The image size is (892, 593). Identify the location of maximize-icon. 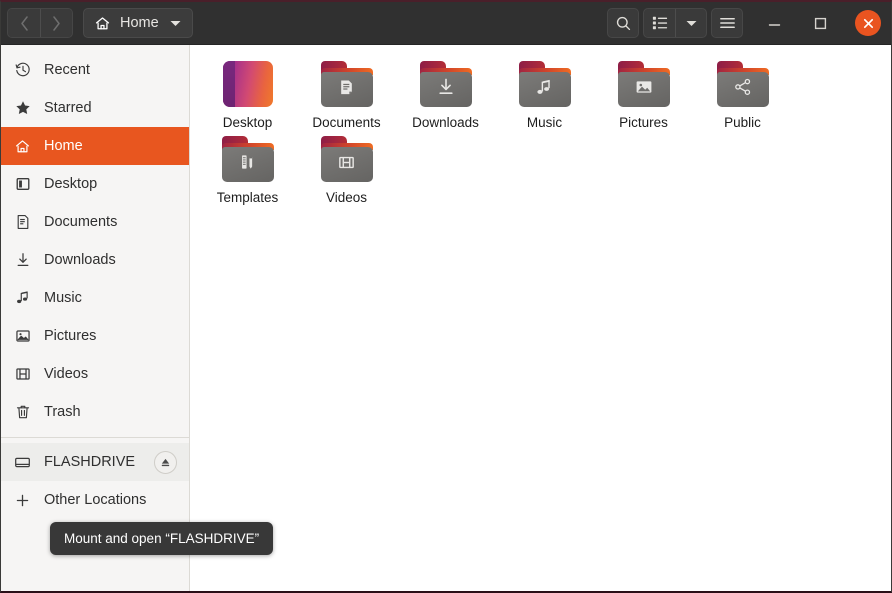
(820, 23).